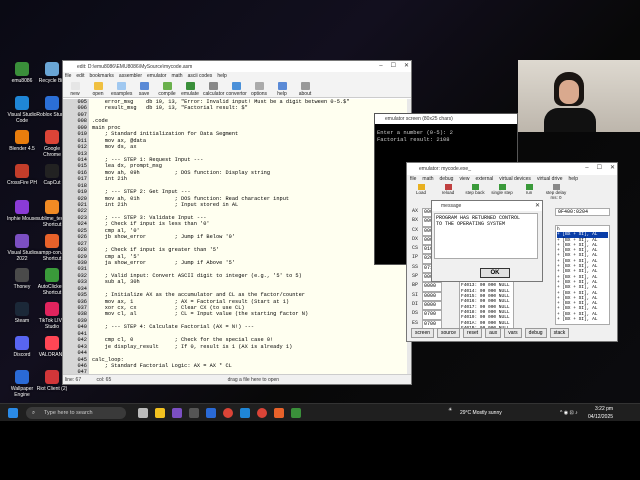  Describe the element at coordinates (75, 89) in the screenshot. I see `toolbar-button: new` at that location.